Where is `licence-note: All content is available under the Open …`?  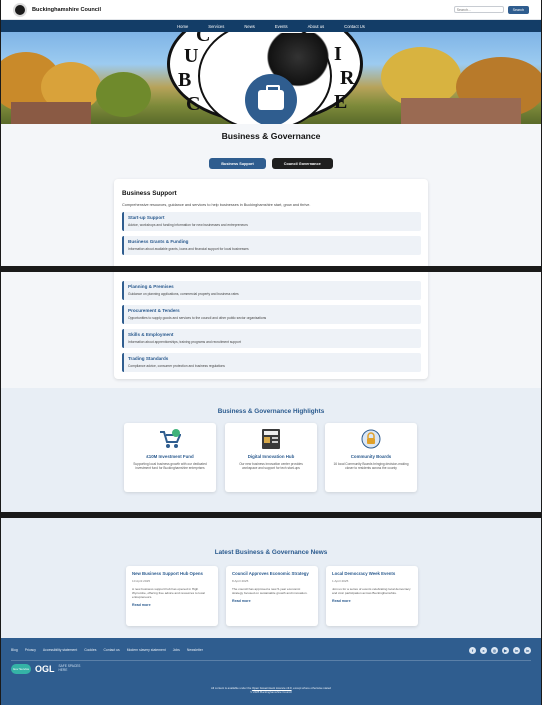 licence-note: All content is available under the Open … is located at coordinates (271, 690).